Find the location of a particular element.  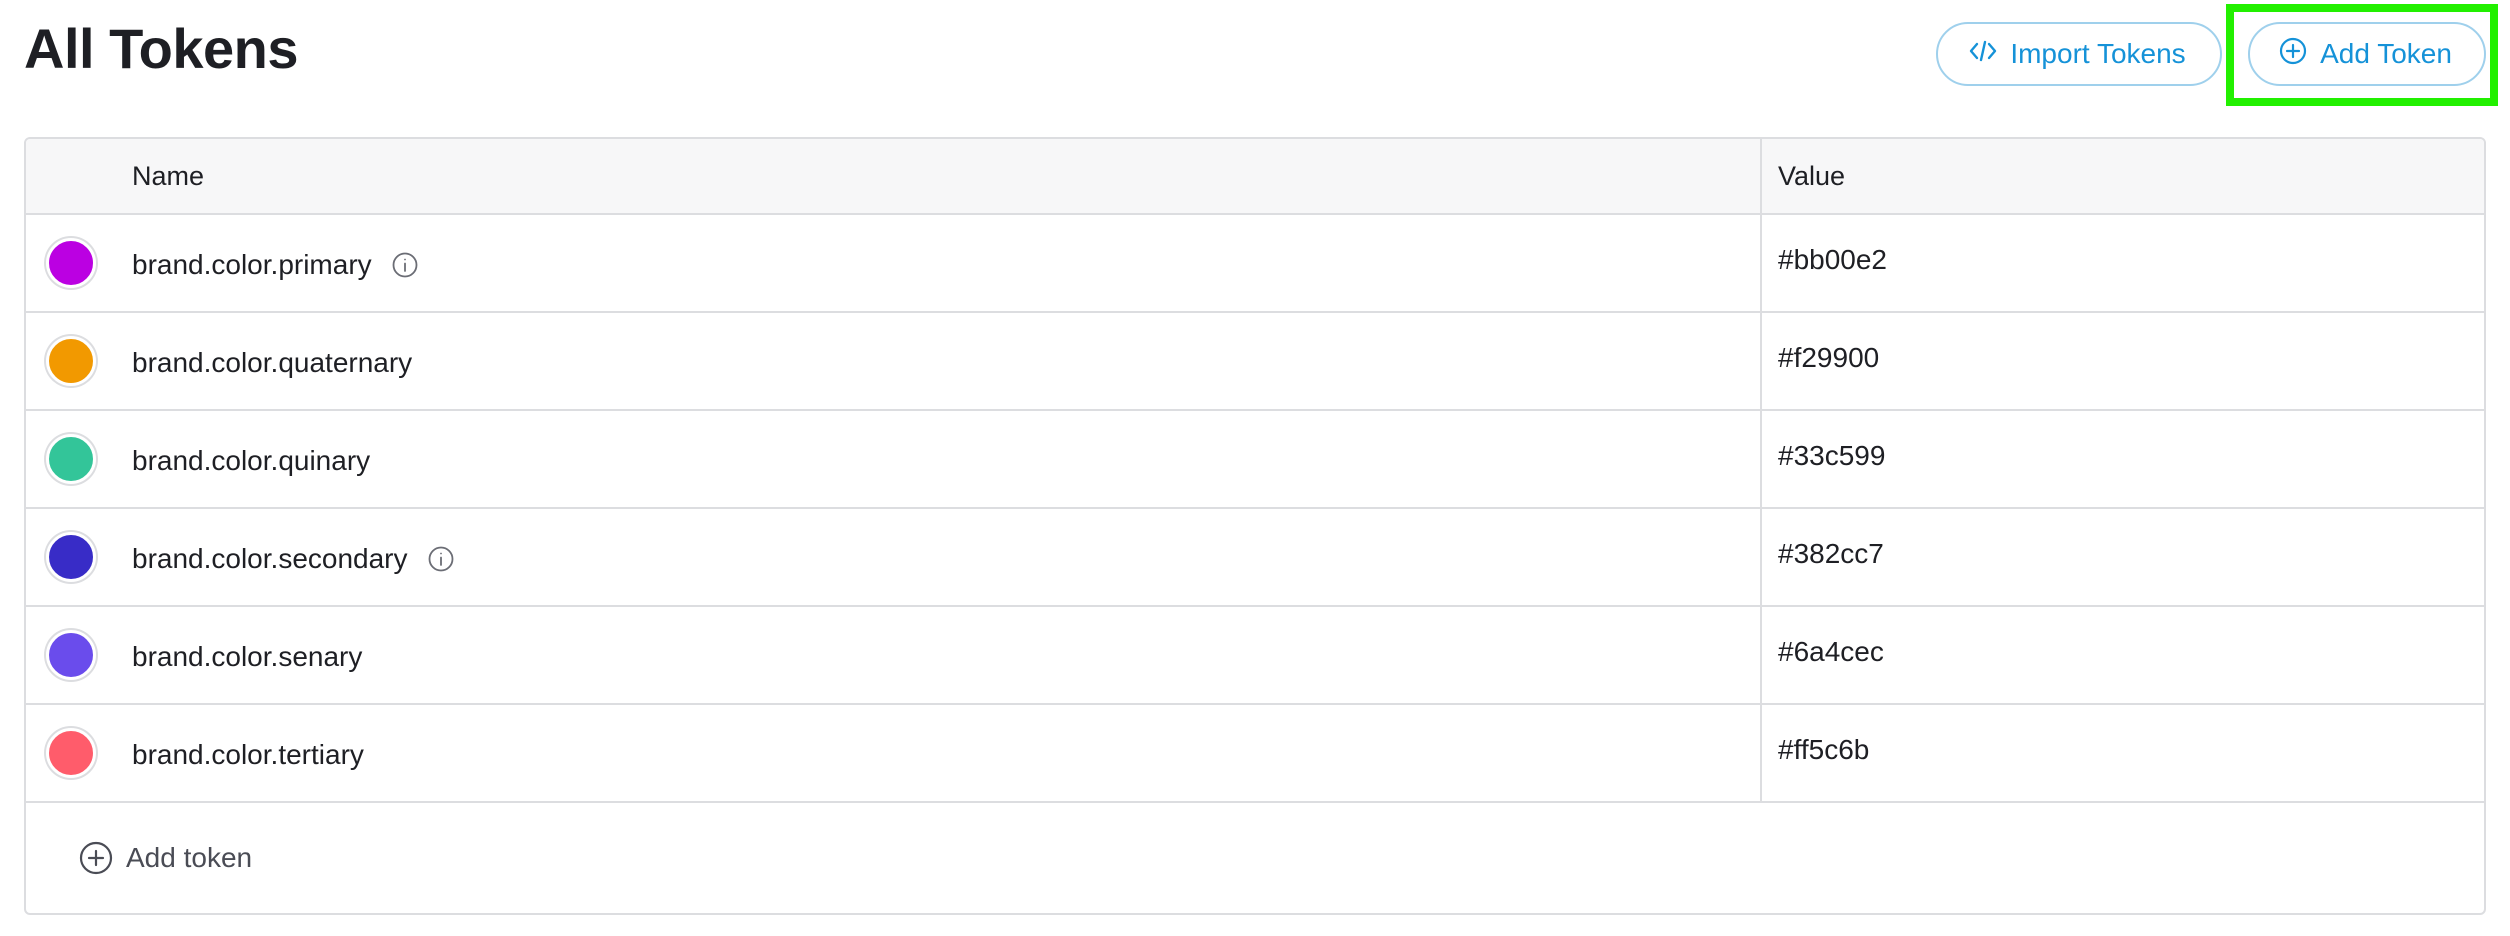

add-token-button: Add Token is located at coordinates (2367, 54).